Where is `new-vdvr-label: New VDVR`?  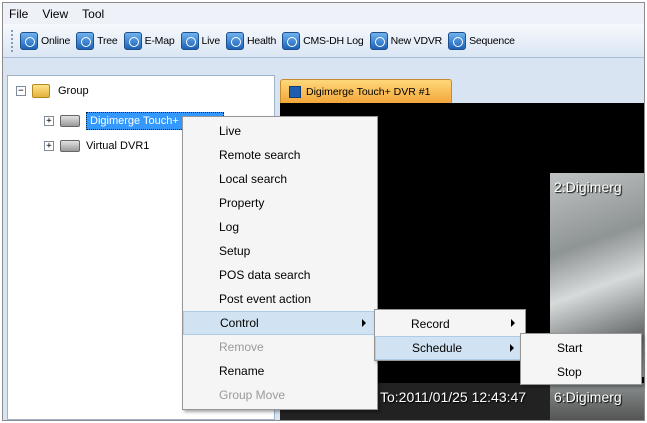
new-vdvr-label: New VDVR is located at coordinates (416, 40).